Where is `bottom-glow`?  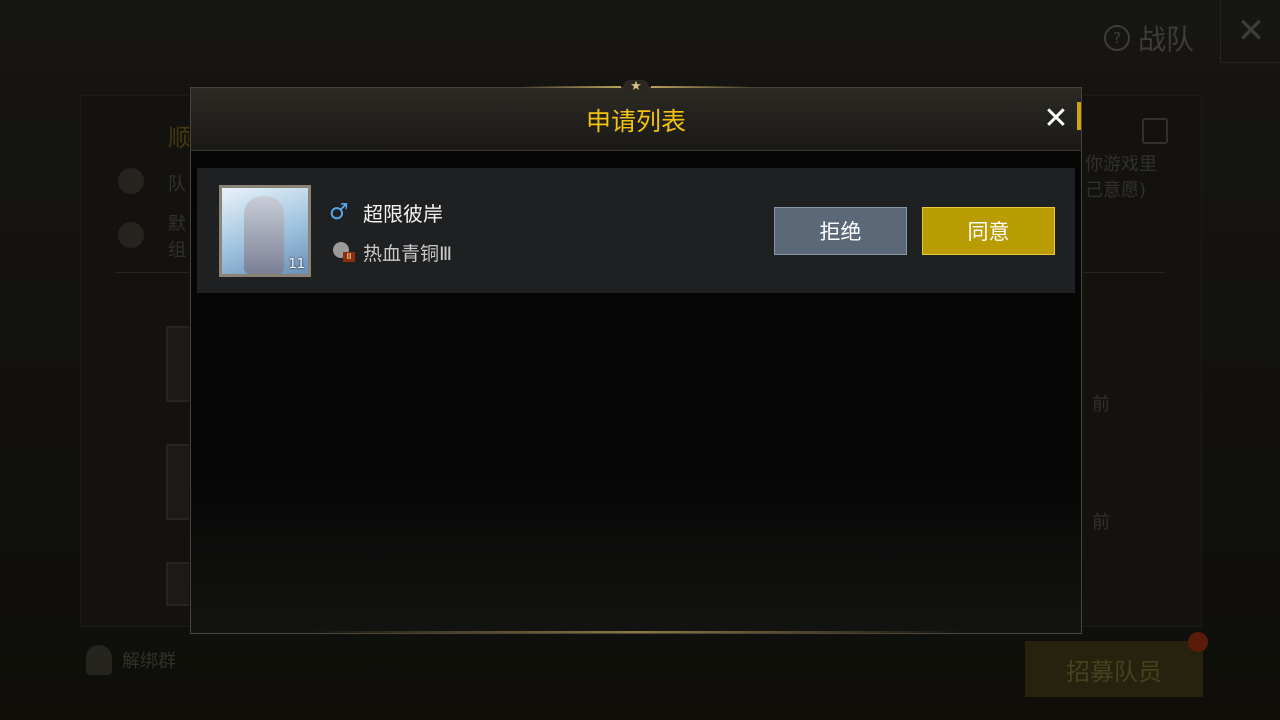
bottom-glow is located at coordinates (636, 632).